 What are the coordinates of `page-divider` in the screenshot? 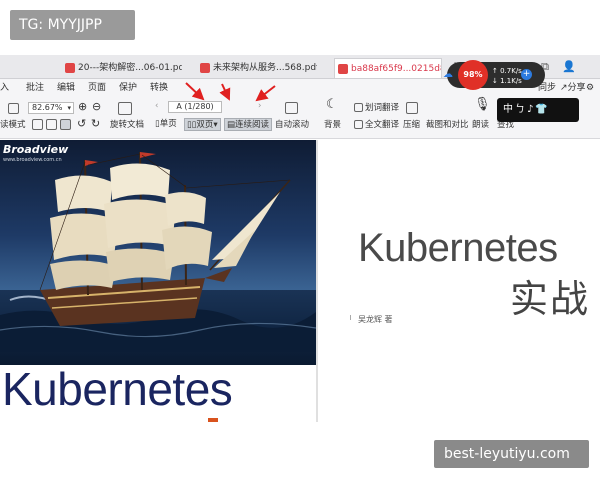 It's located at (317, 281).